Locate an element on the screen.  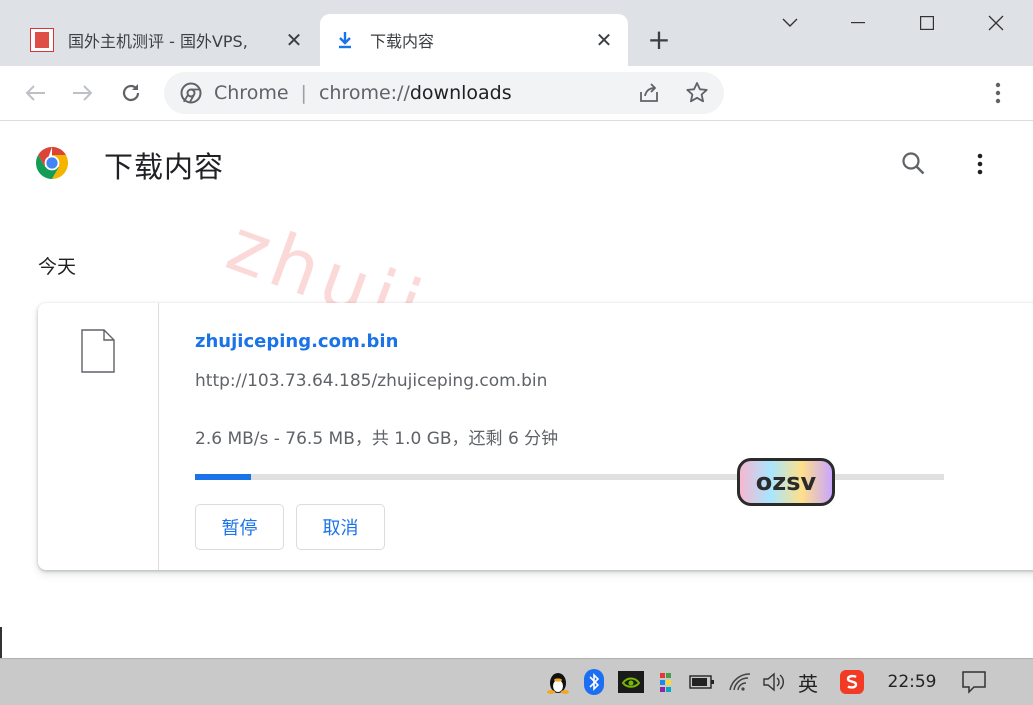
cancel-button: 取消 is located at coordinates (340, 527).